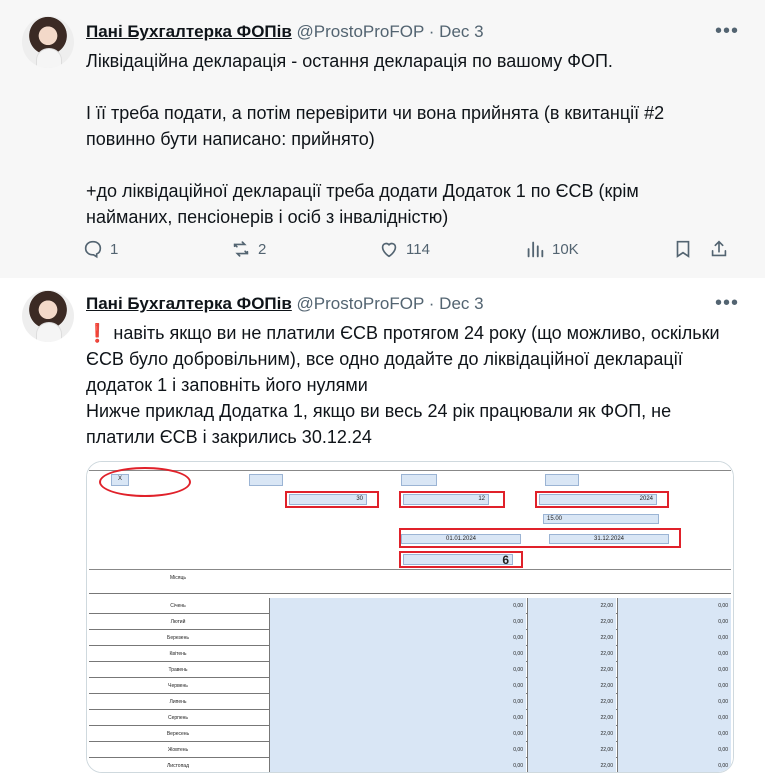 Image resolution: width=765 pixels, height=784 pixels. I want to click on views-button: 10K, so click(551, 249).